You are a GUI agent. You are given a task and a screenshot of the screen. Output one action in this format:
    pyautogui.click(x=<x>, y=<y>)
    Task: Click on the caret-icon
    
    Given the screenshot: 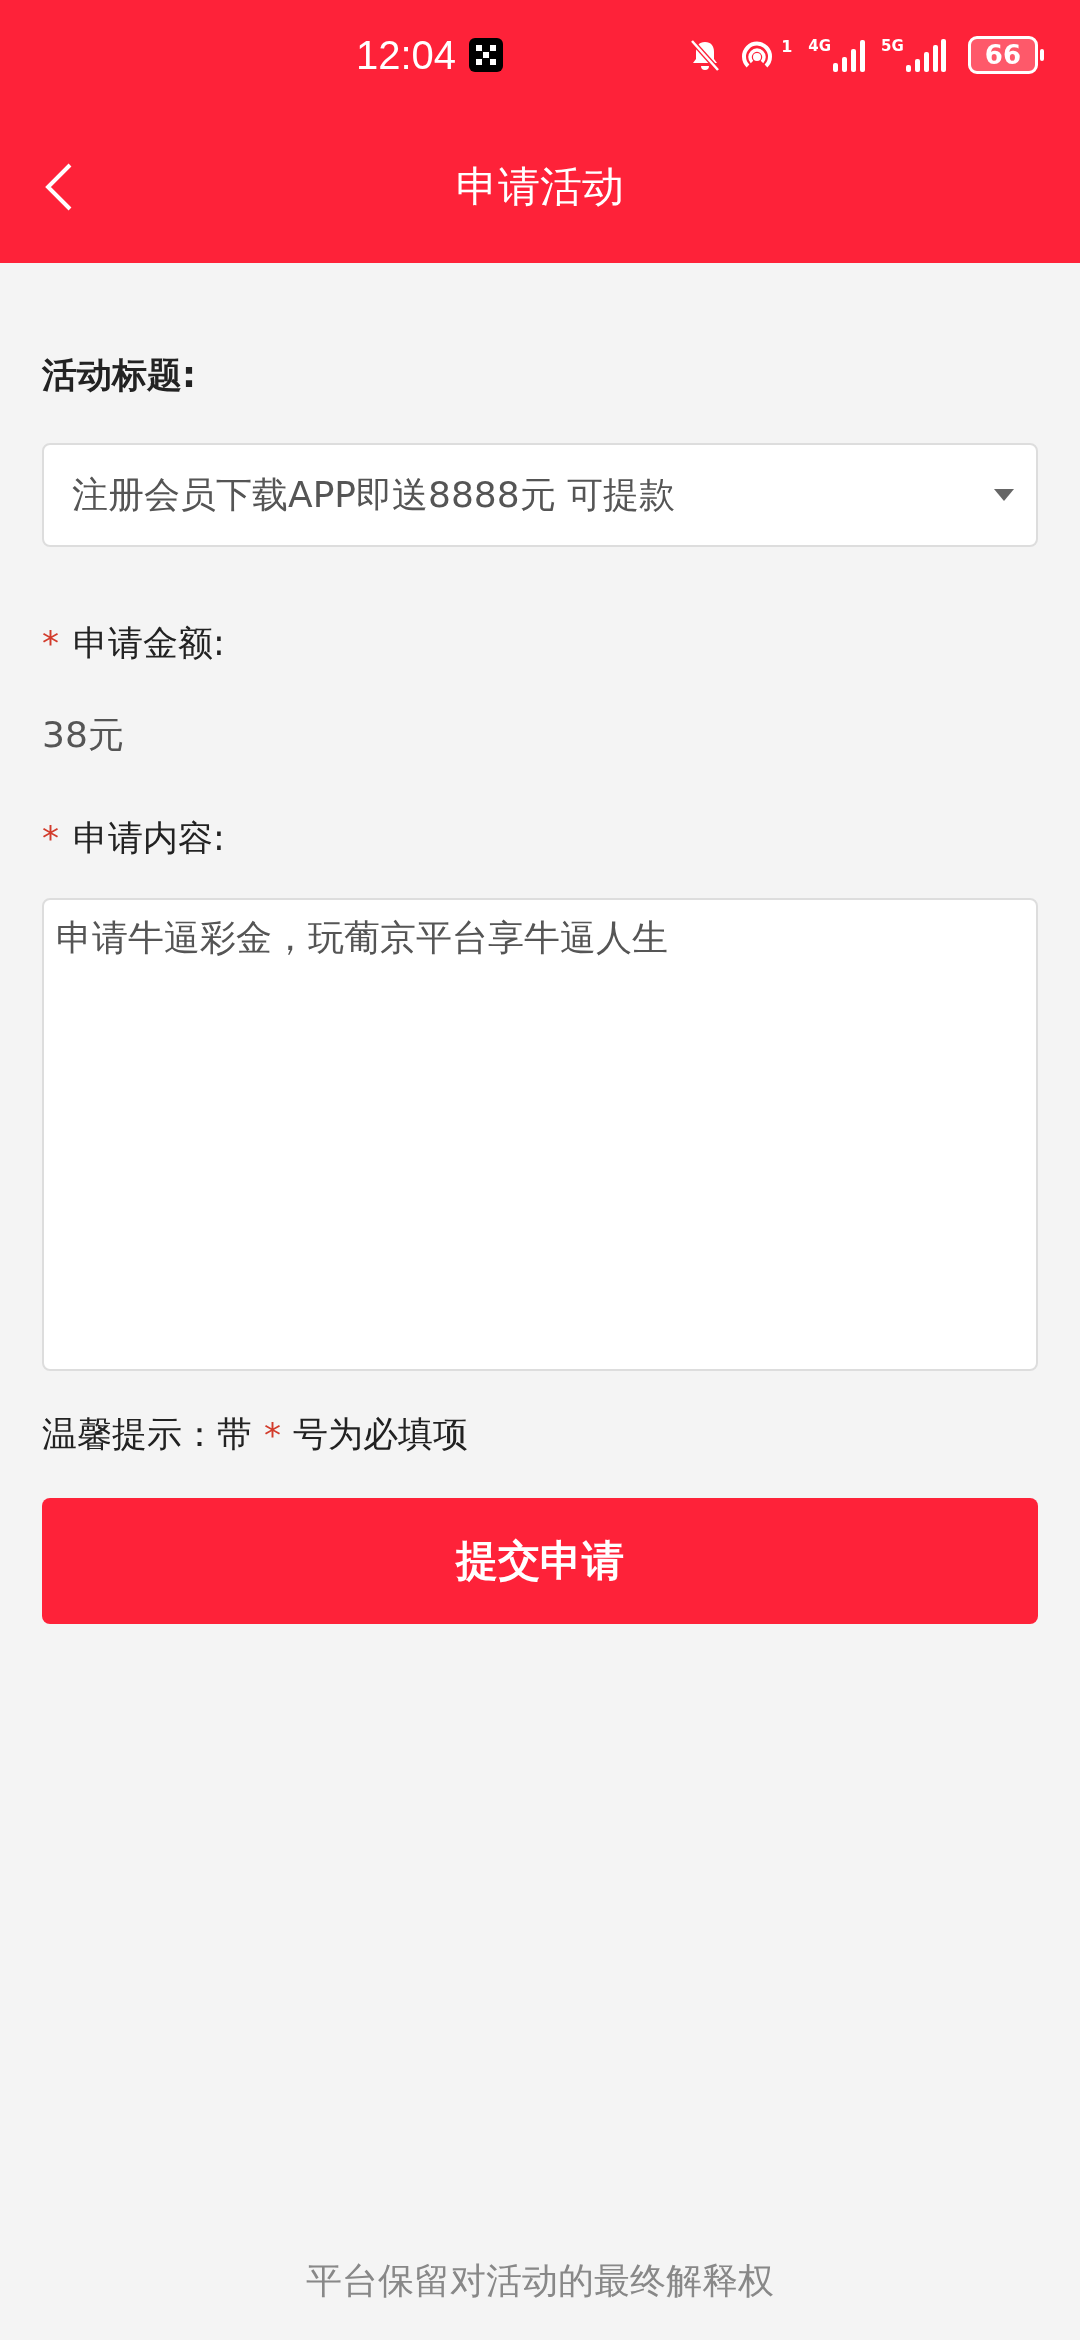 What is the action you would take?
    pyautogui.click(x=1004, y=495)
    